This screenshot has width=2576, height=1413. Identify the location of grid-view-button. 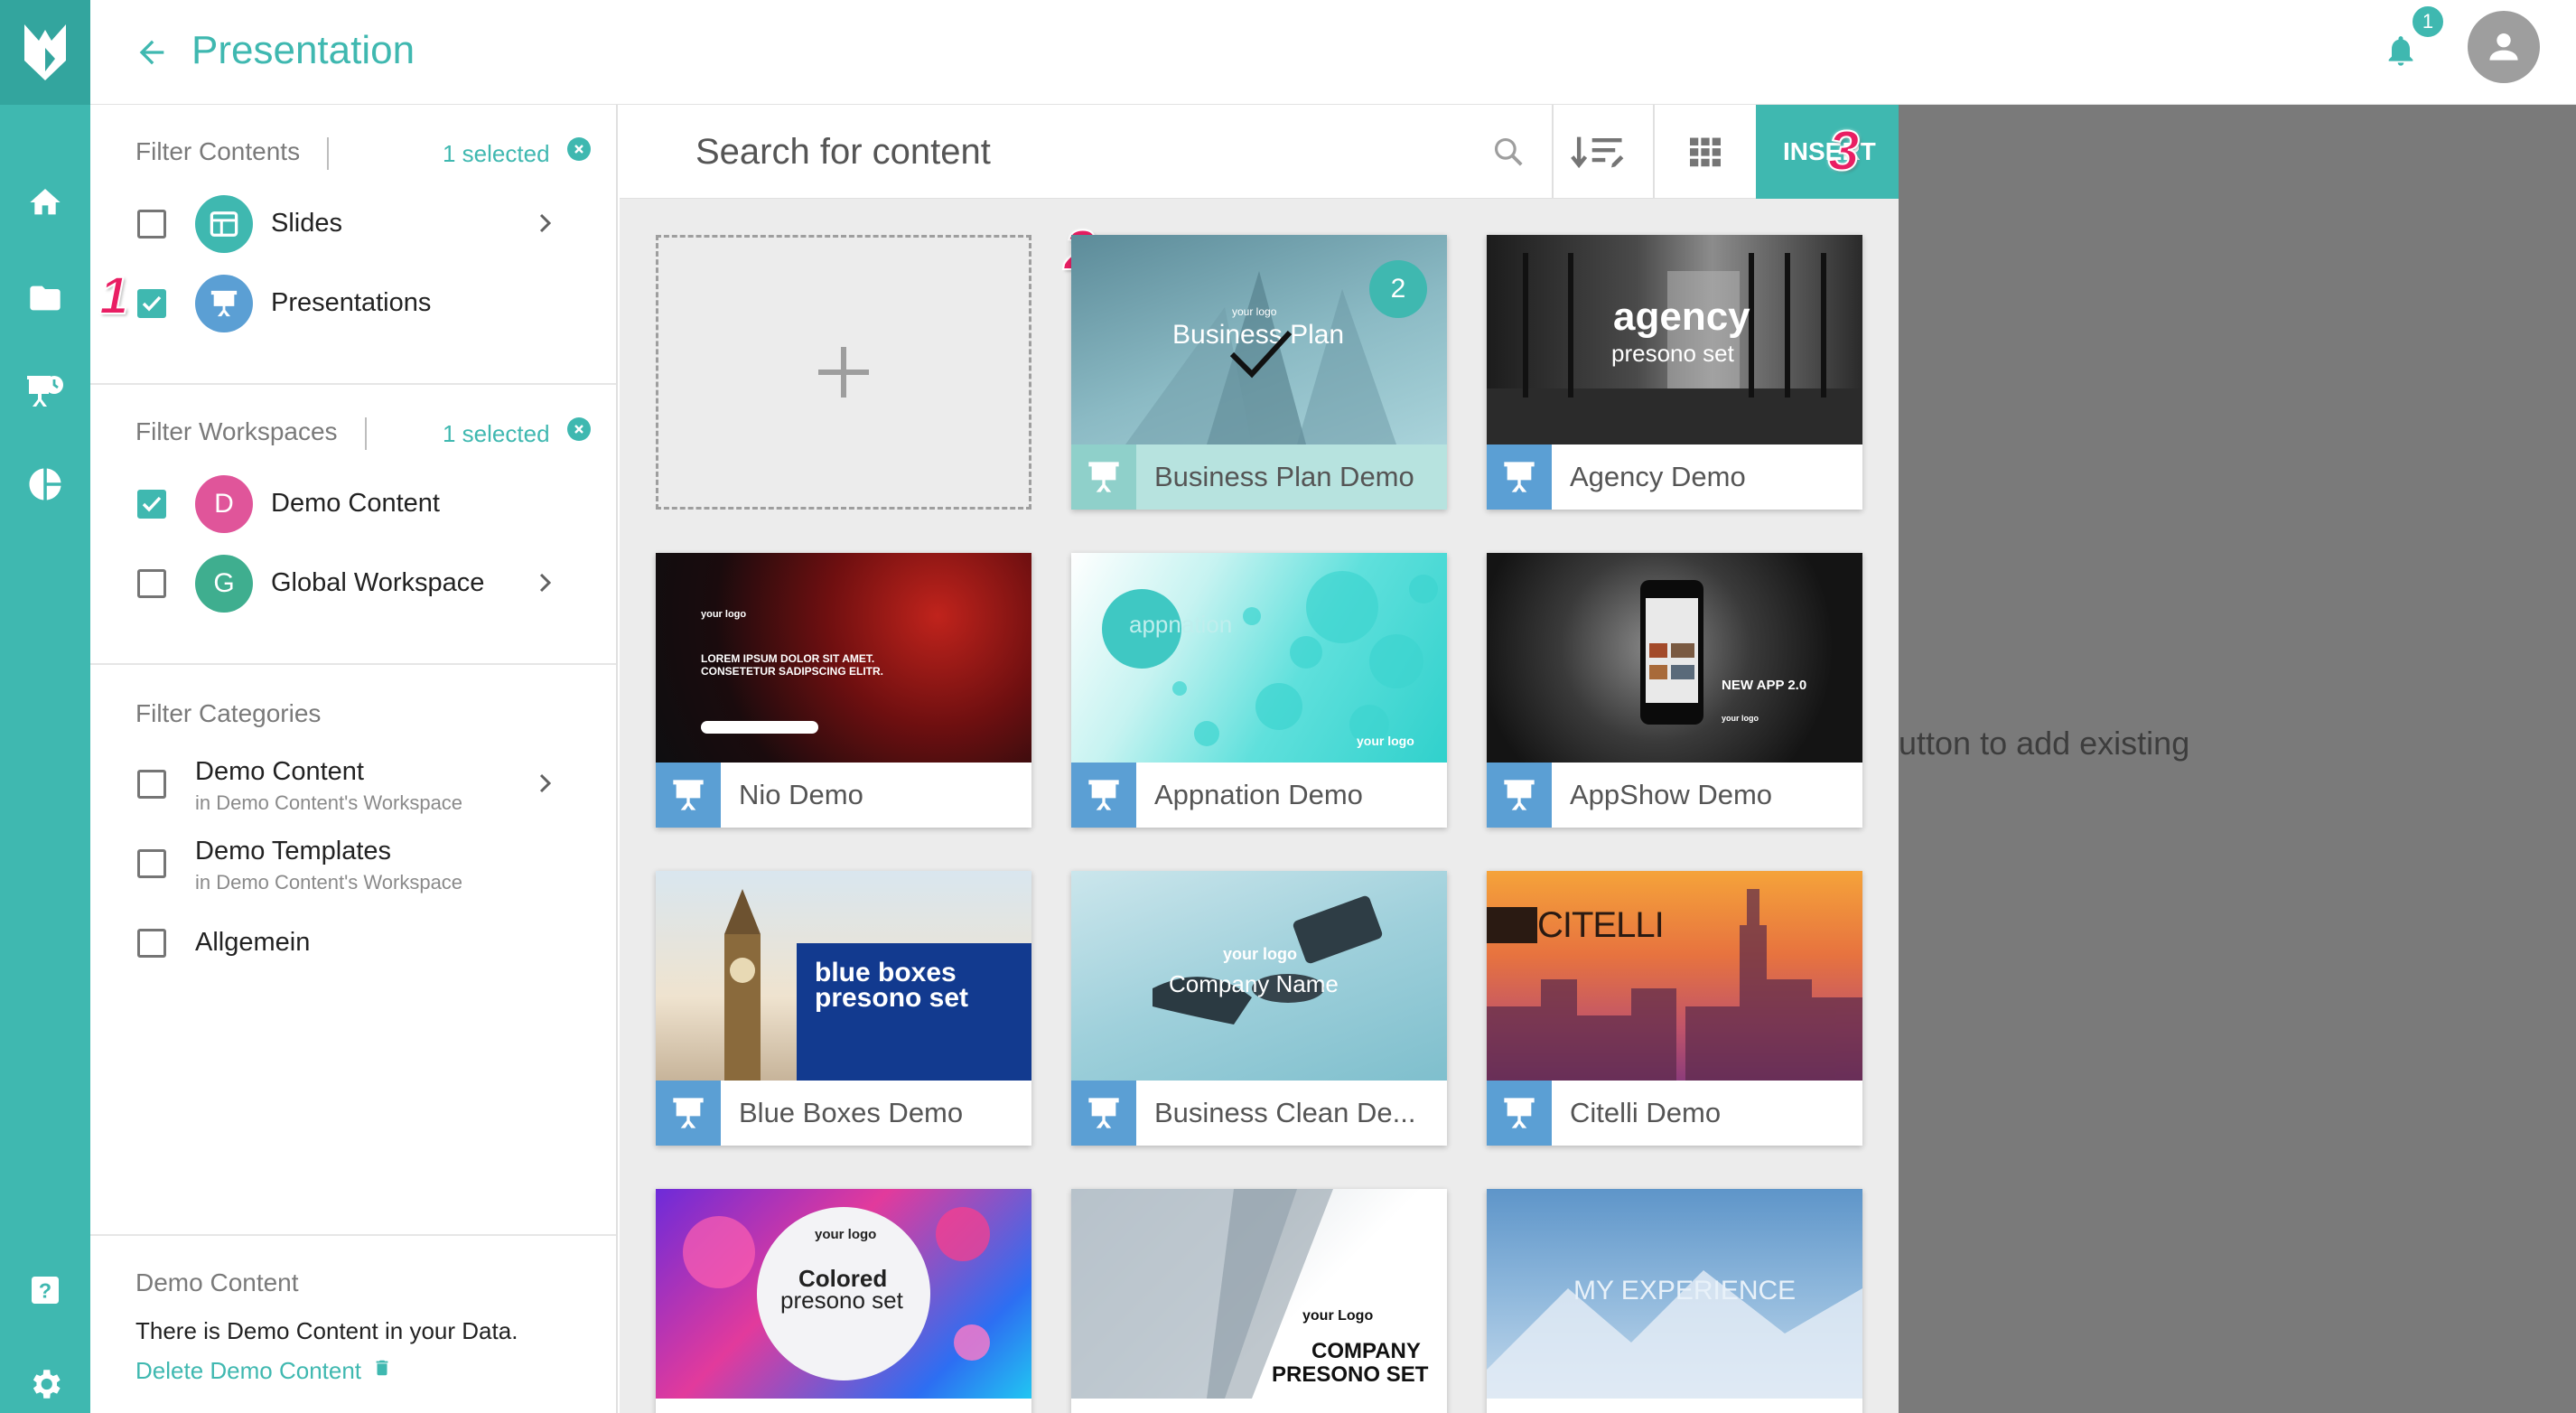
(1705, 152).